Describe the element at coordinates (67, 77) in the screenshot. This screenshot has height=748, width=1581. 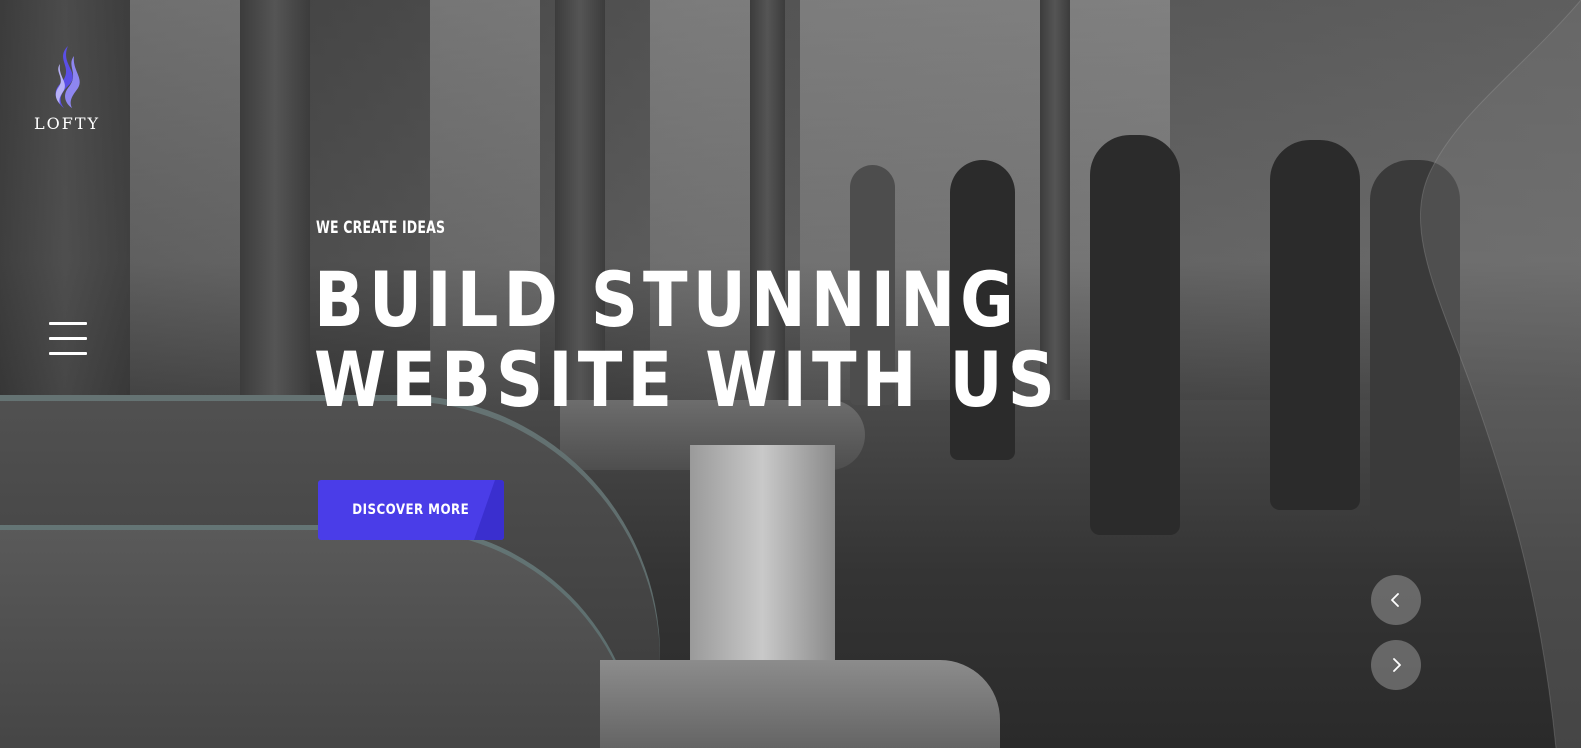
I see `flame-icon` at that location.